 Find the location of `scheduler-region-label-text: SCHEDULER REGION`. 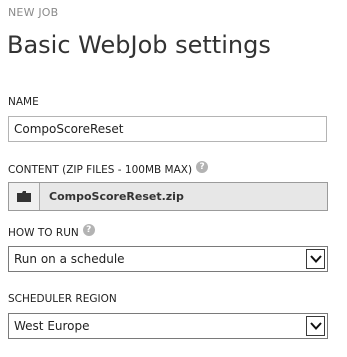

scheduler-region-label-text: SCHEDULER REGION is located at coordinates (62, 299).